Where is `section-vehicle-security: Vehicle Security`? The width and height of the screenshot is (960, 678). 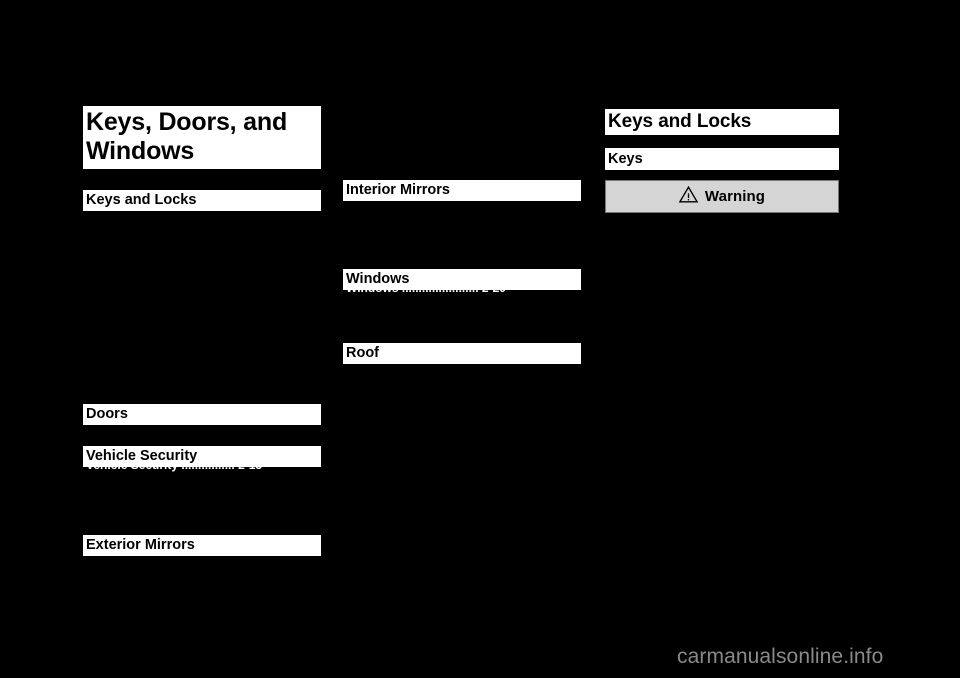 section-vehicle-security: Vehicle Security is located at coordinates (202, 456).